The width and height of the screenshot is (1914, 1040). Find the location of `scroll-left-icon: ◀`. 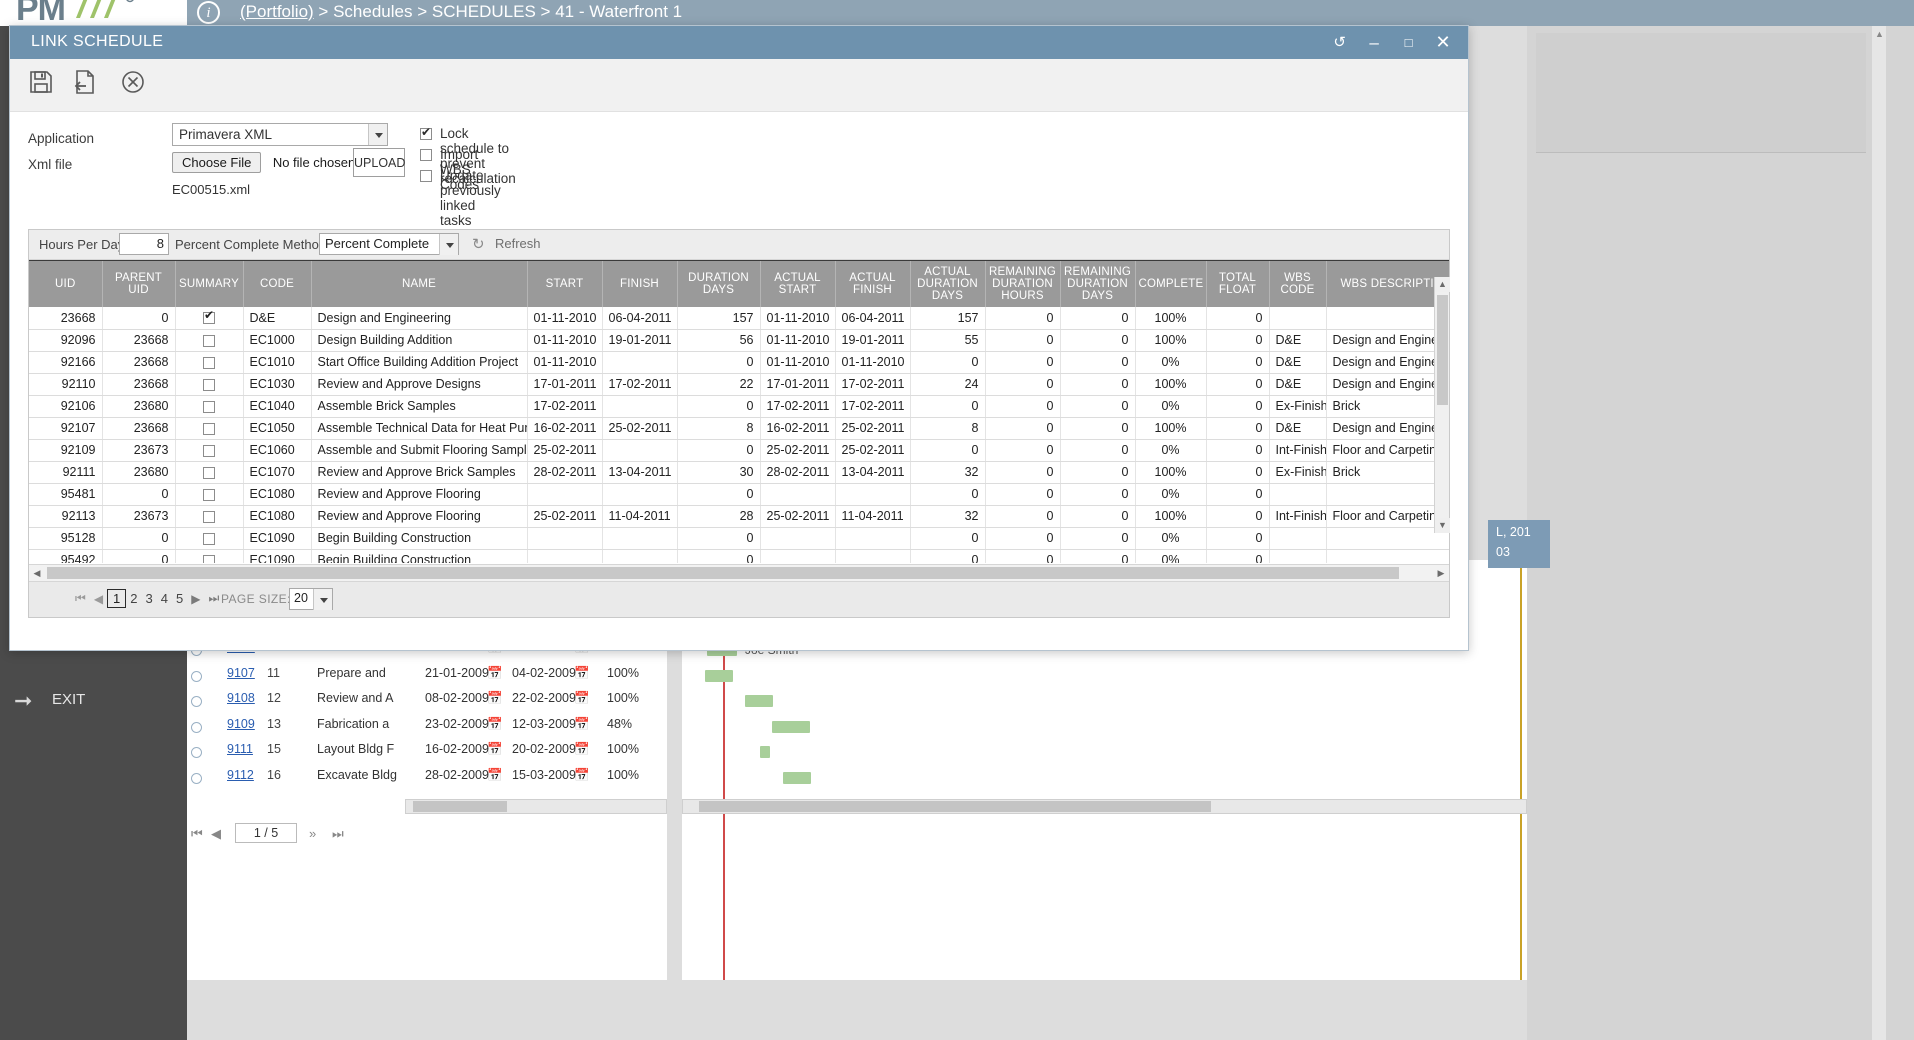

scroll-left-icon: ◀ is located at coordinates (37, 573).